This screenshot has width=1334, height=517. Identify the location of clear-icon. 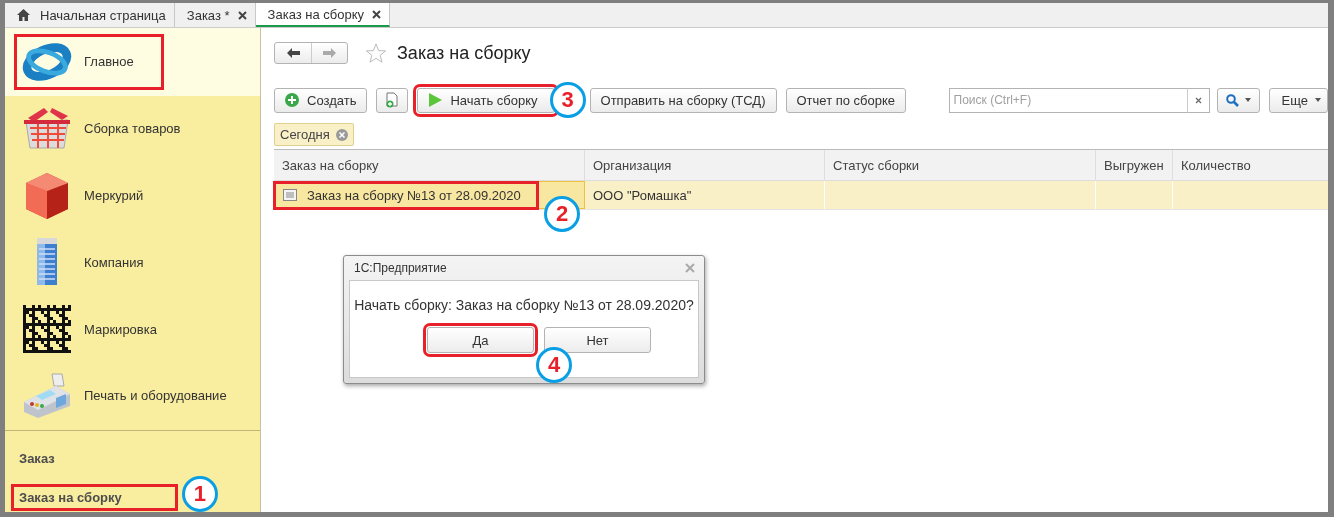
(1198, 100).